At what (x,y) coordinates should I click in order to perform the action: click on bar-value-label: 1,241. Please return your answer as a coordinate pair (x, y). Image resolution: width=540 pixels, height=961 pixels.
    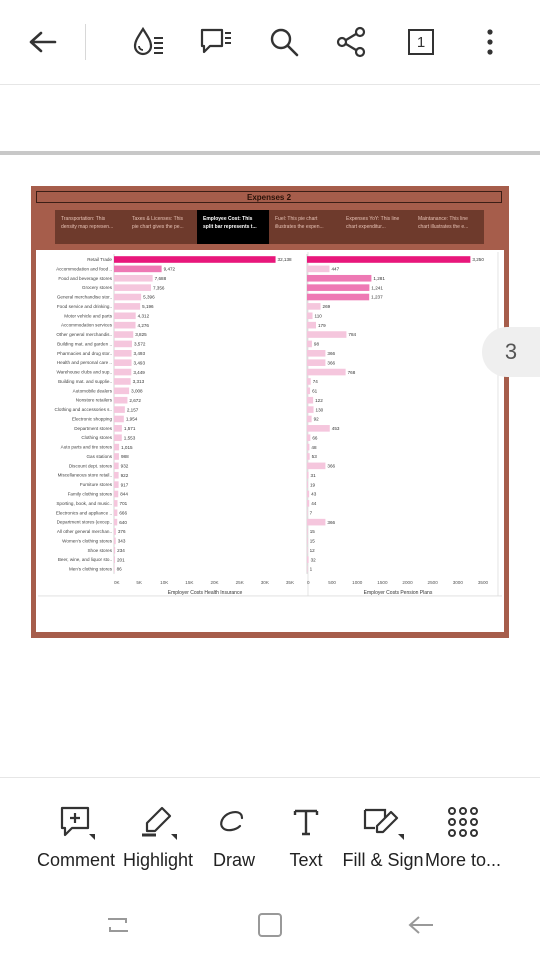
    Looking at the image, I should click on (377, 287).